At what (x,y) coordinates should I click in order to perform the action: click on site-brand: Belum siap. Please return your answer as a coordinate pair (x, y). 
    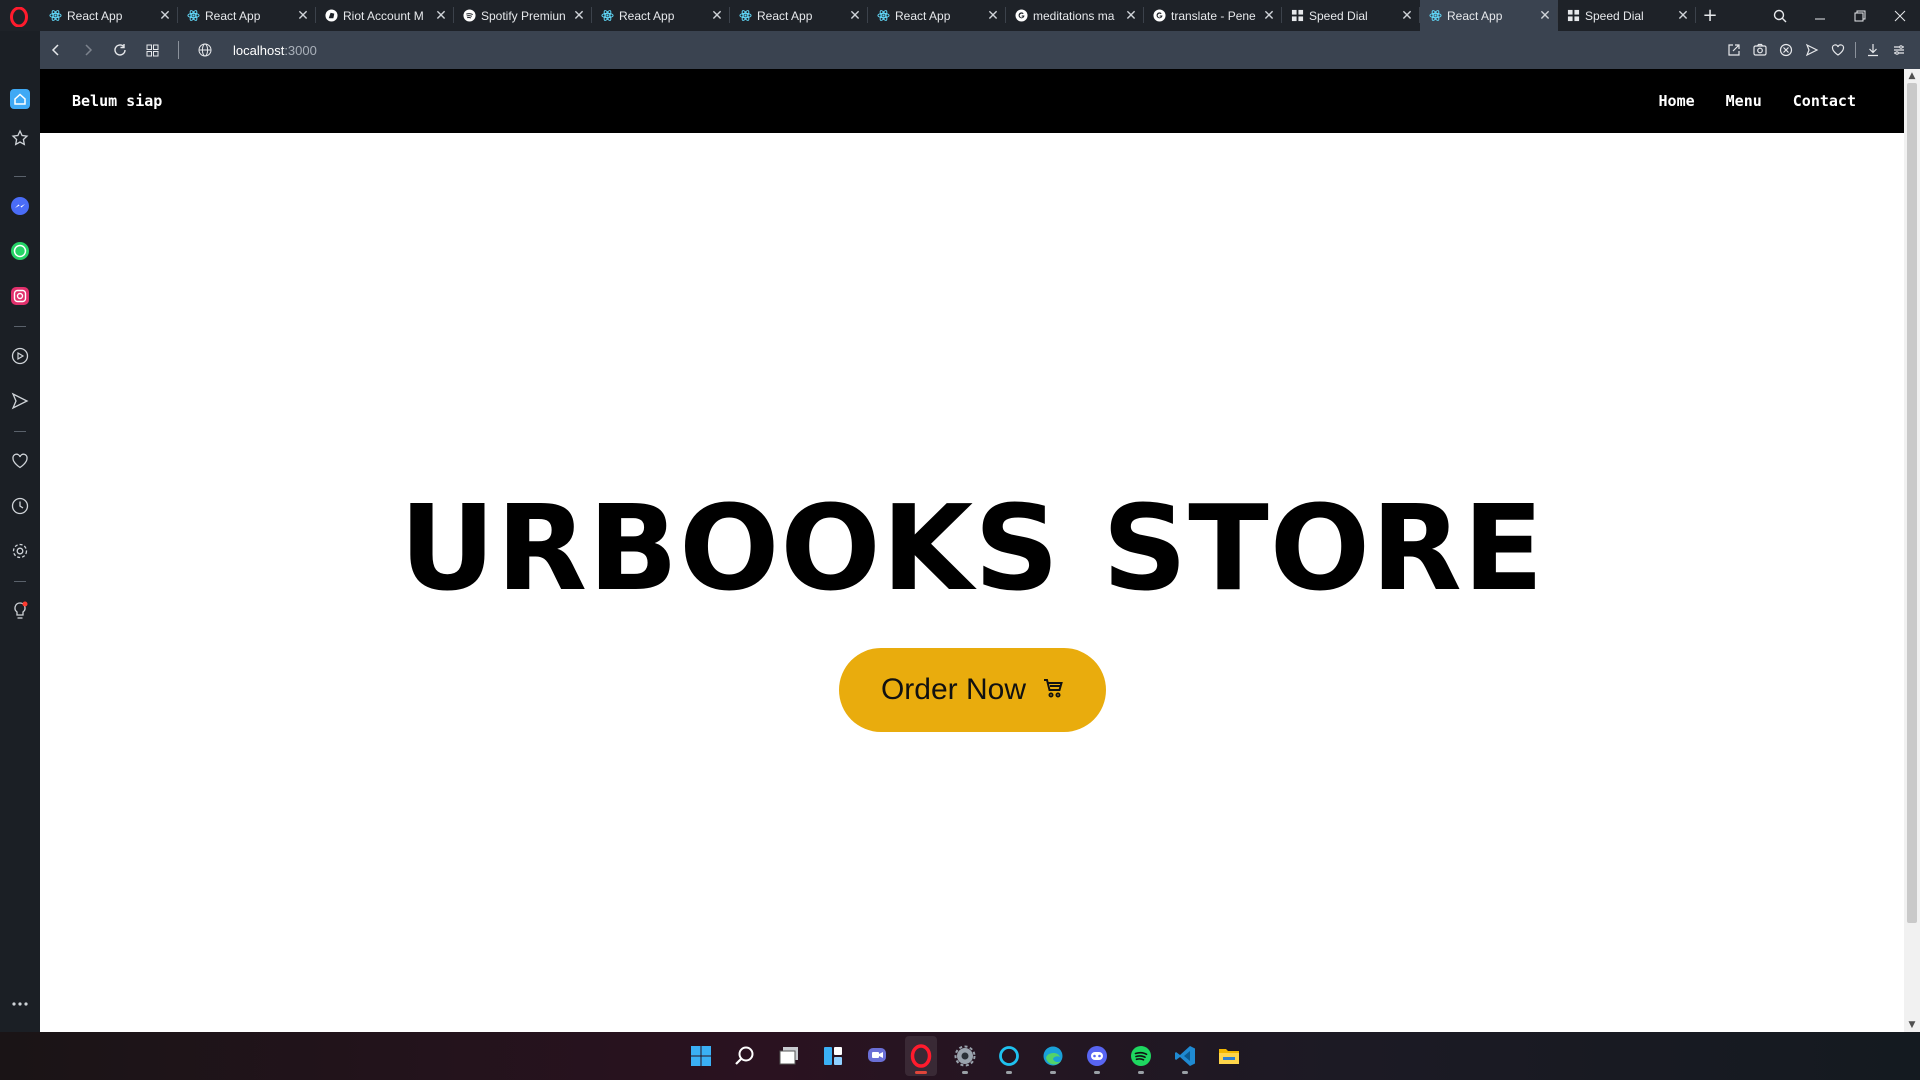
    Looking at the image, I should click on (117, 101).